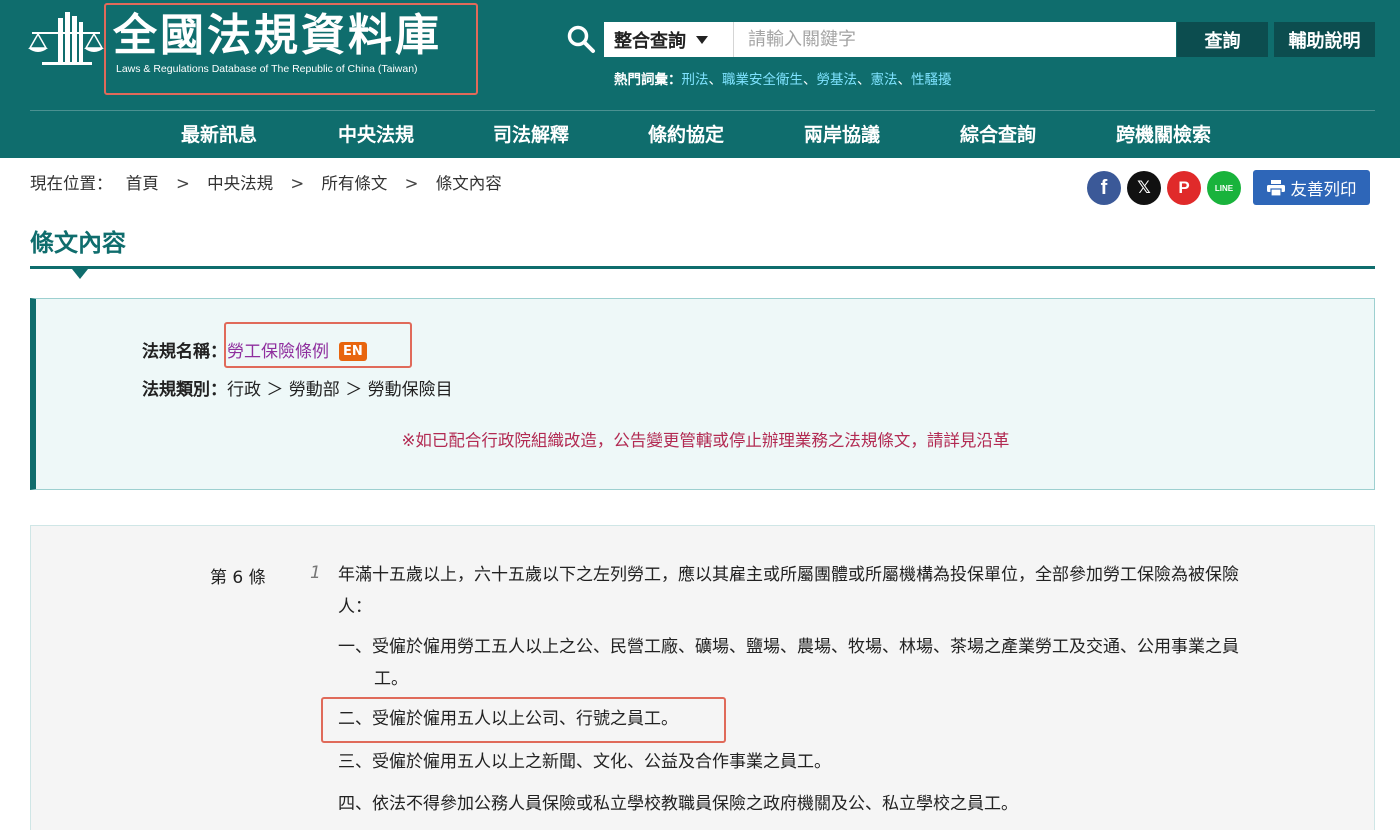 This screenshot has height=830, width=1400. What do you see at coordinates (648, 80) in the screenshot?
I see `hot-terms-label: 熱門詞彙：` at bounding box center [648, 80].